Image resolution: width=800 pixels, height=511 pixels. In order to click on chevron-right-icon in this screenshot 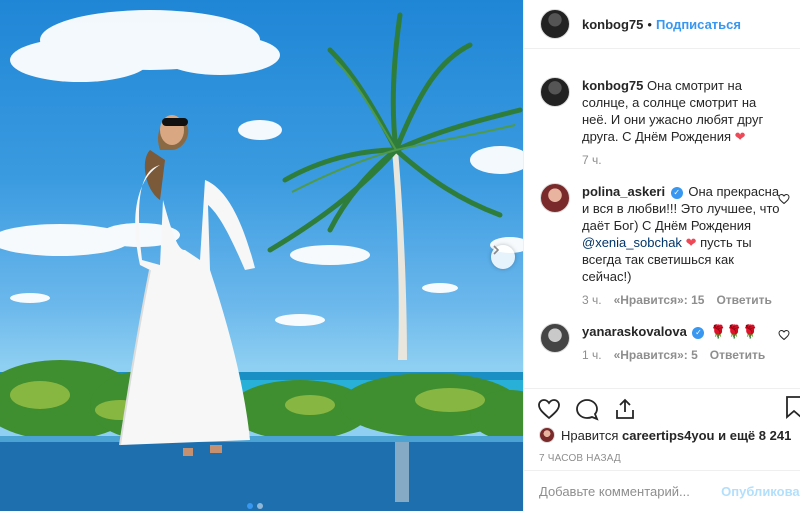, I will do `click(496, 250)`.